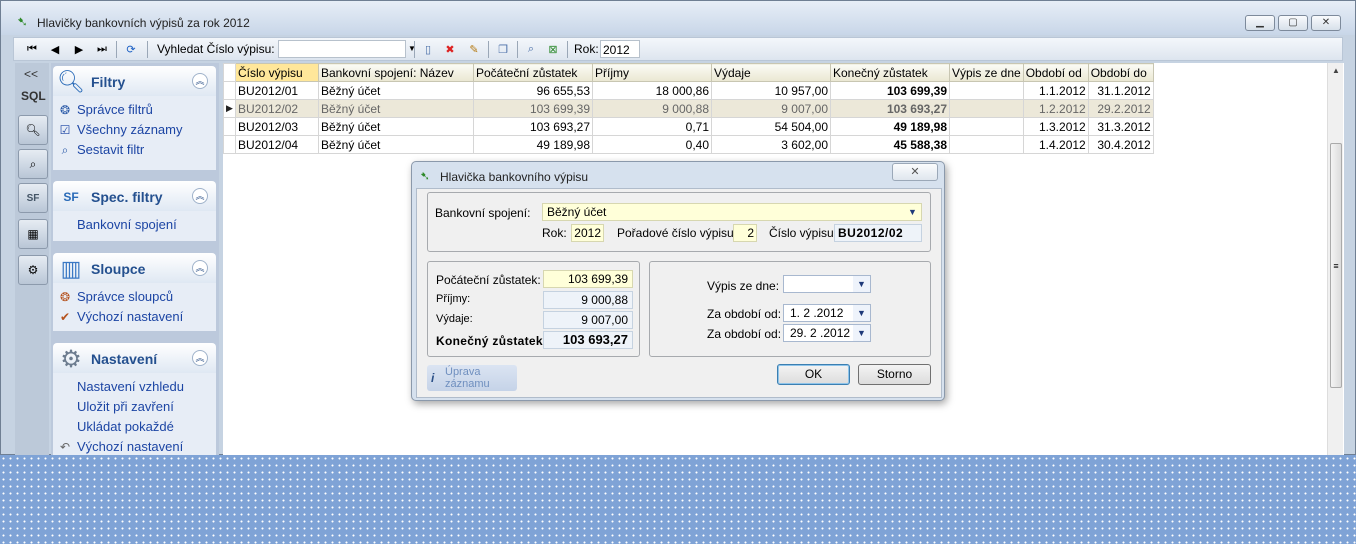 The image size is (1356, 544). What do you see at coordinates (813, 374) in the screenshot?
I see `ok-button: OK` at bounding box center [813, 374].